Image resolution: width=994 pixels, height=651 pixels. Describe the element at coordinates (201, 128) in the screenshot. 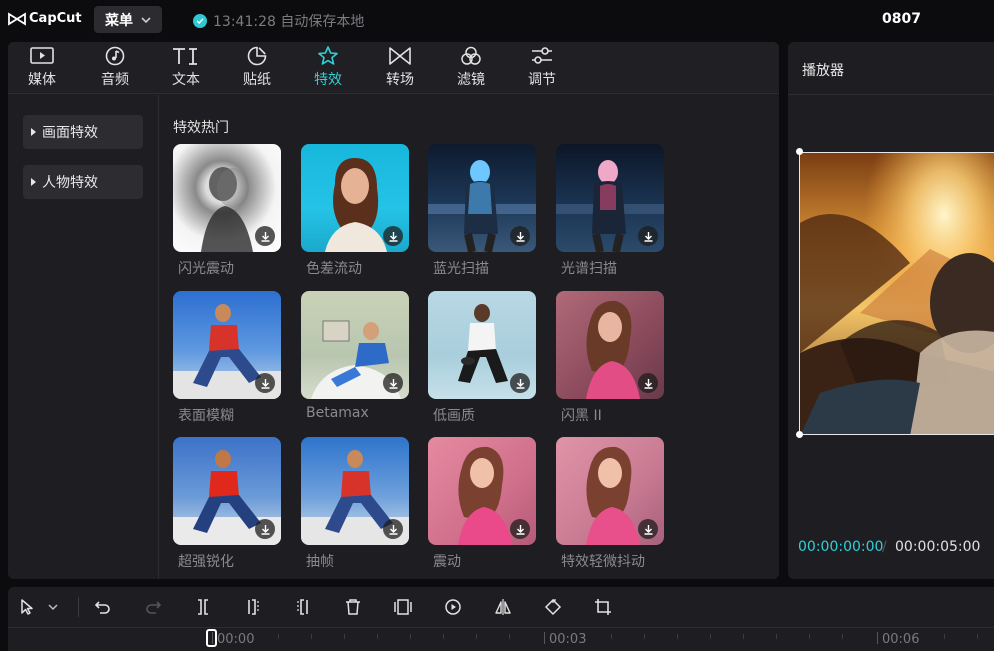

I see `section-title: 特效热门` at that location.